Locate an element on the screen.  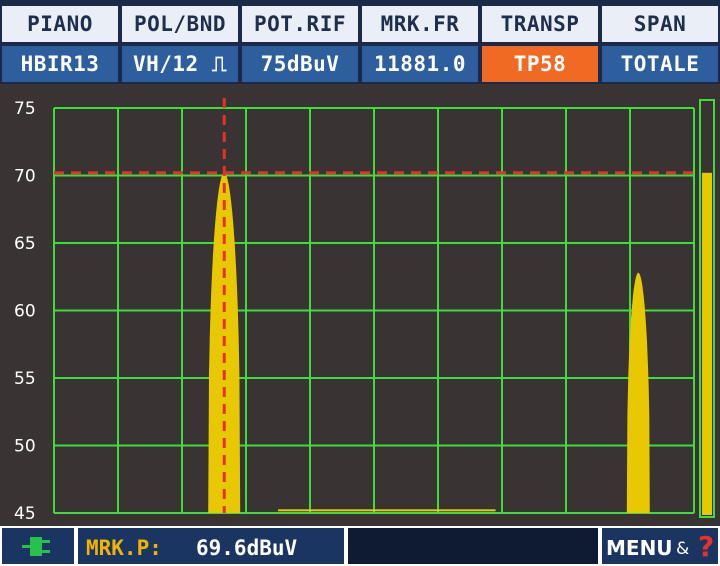
status-bar: MRK.P: 69.6dBuV MENU & ? is located at coordinates (360, 546).